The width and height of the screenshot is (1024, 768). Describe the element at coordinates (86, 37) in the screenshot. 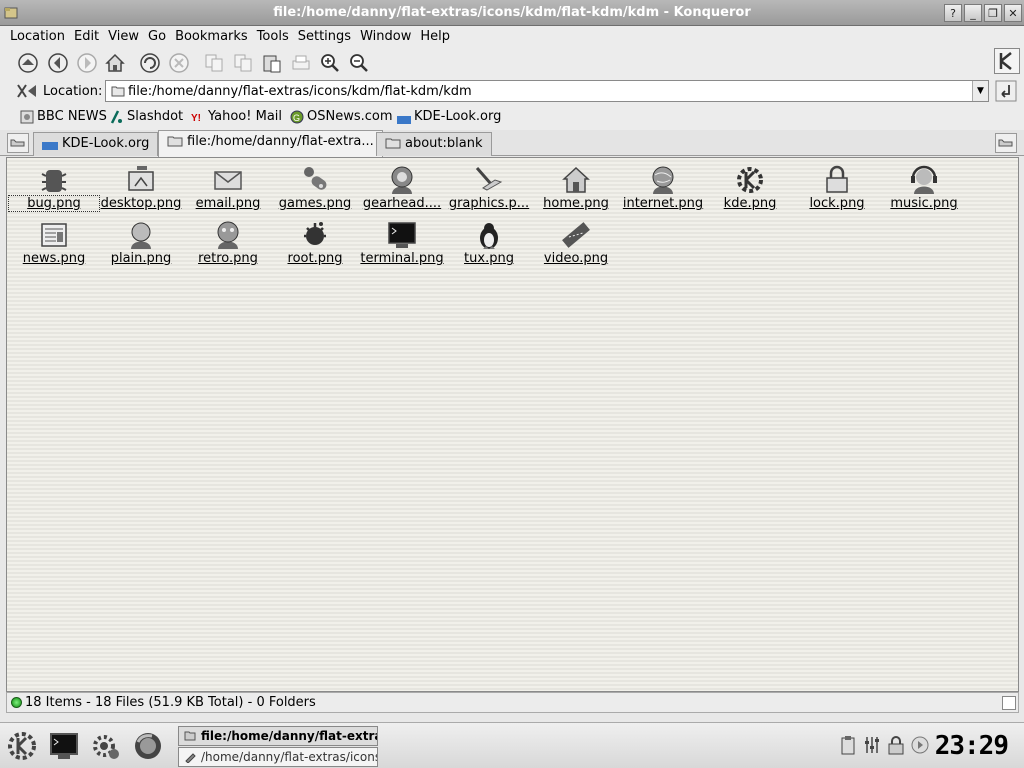

I see `menu-edit: Edit` at that location.